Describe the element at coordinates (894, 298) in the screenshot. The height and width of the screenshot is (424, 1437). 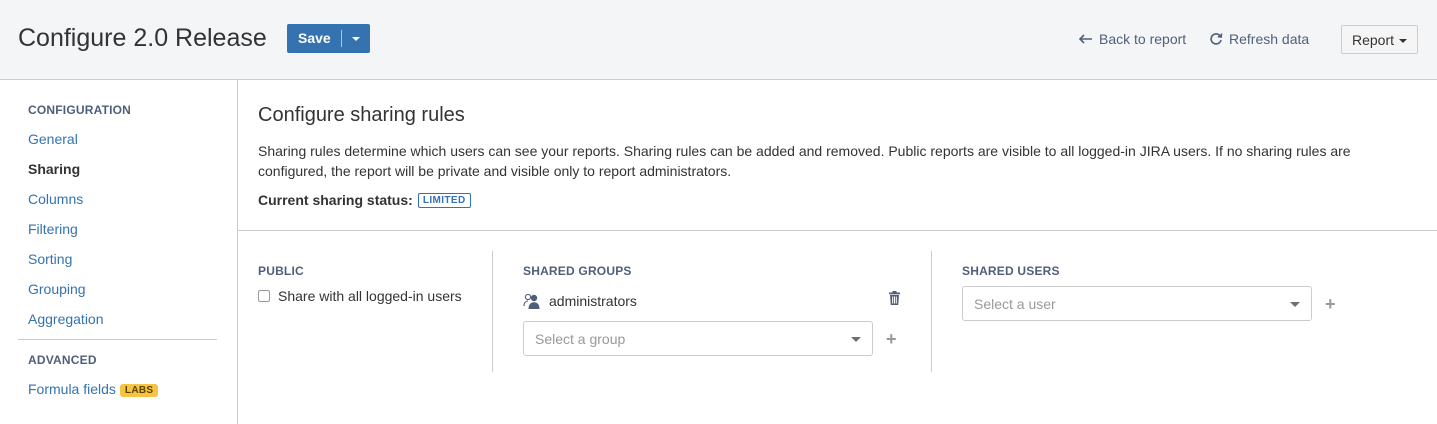
I see `trash-icon` at that location.